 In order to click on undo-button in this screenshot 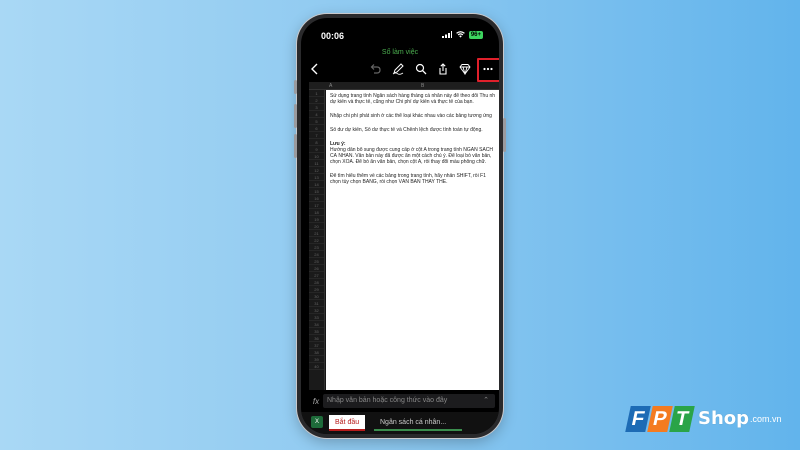, I will do `click(375, 69)`.